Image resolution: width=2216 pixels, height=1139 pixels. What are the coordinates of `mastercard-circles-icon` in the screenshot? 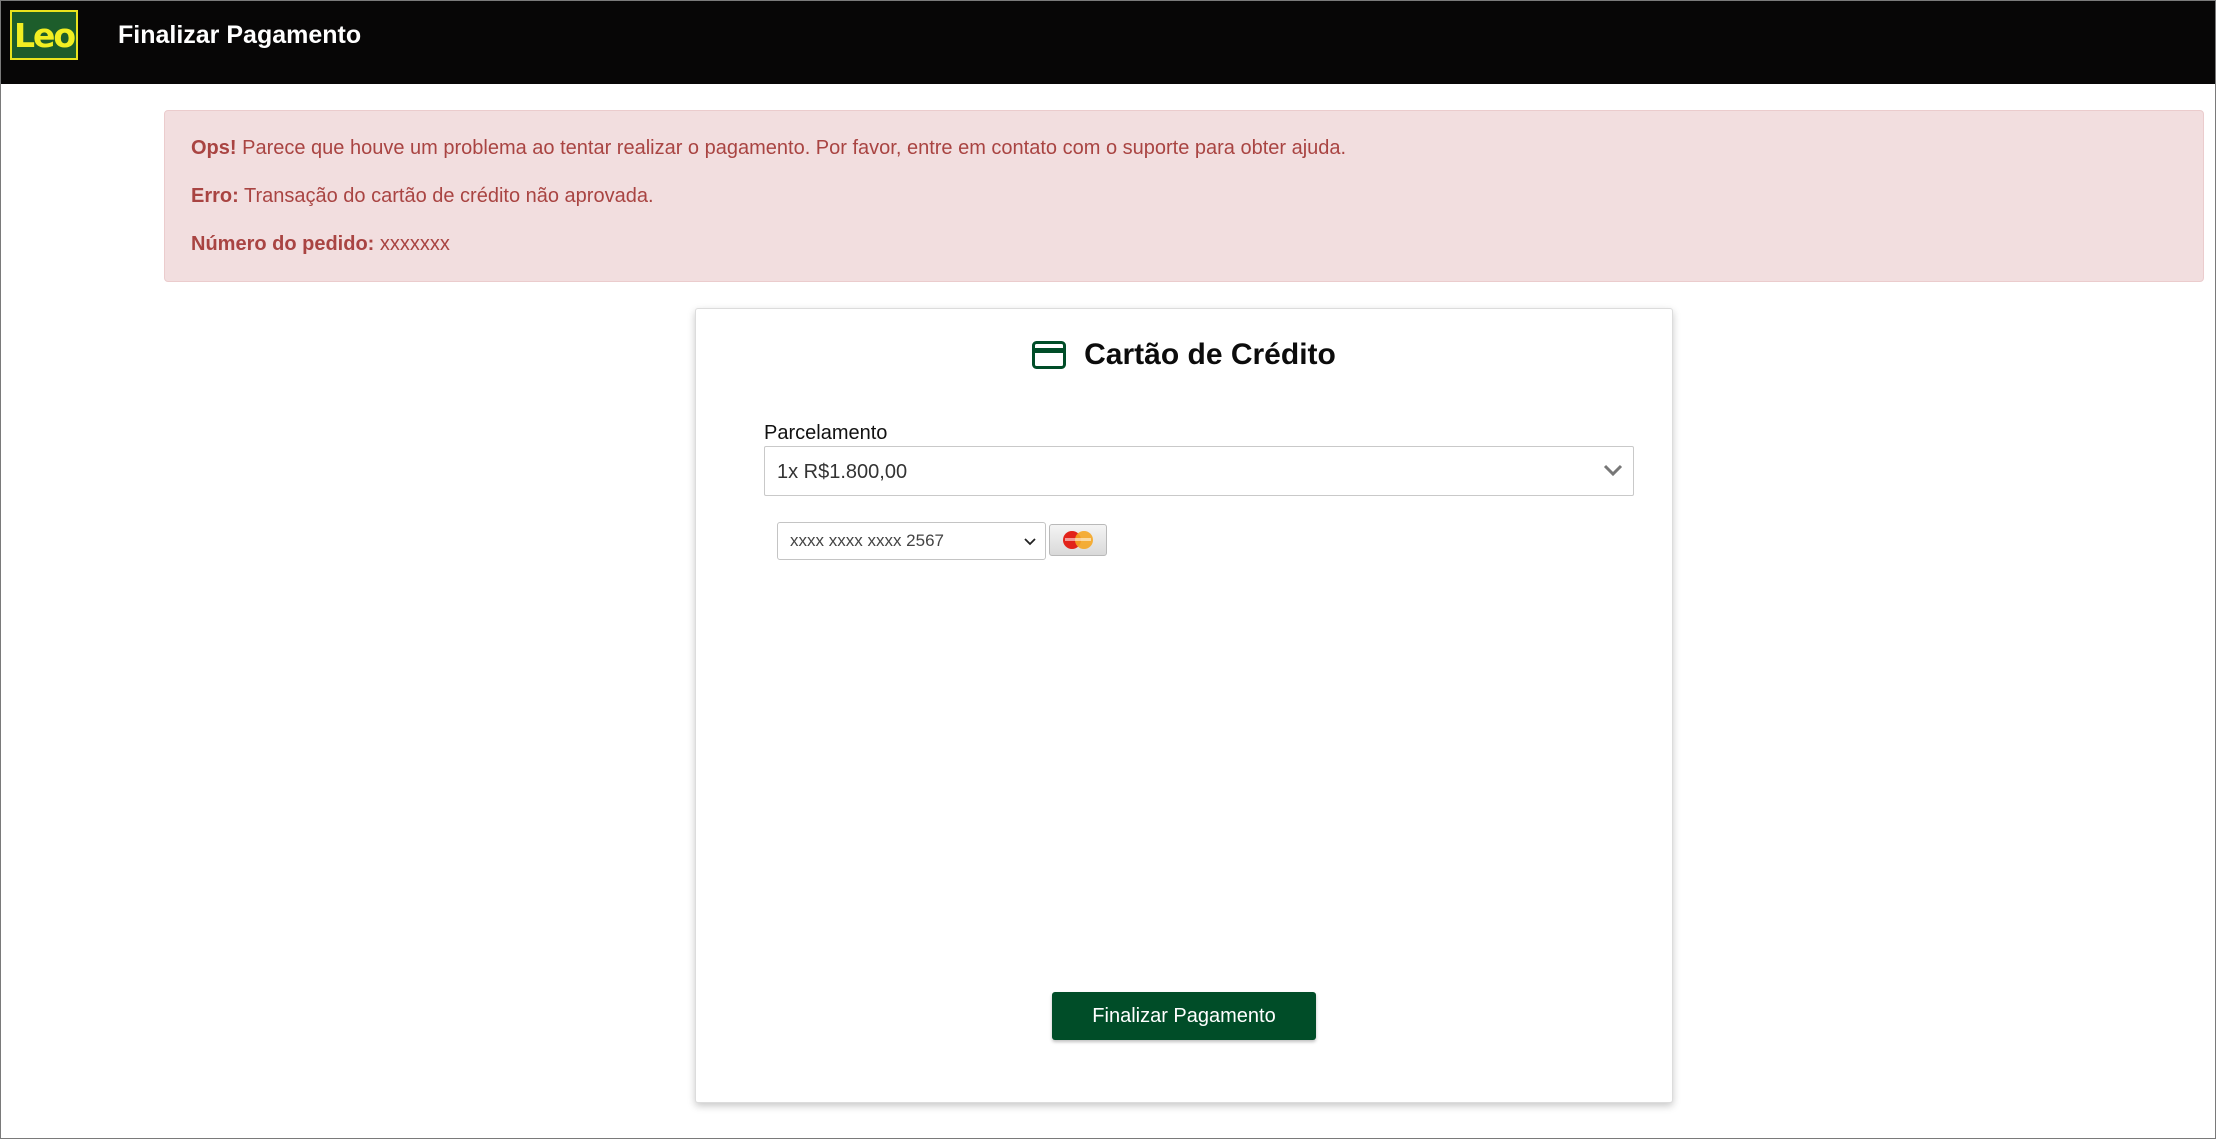 It's located at (1078, 540).